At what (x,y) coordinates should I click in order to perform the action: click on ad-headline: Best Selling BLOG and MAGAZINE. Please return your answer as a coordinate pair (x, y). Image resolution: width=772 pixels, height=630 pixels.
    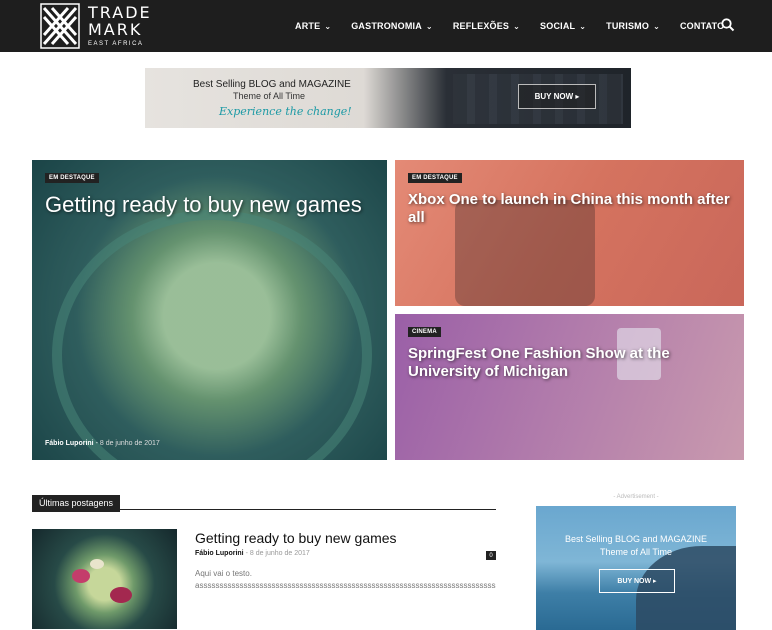
    Looking at the image, I should click on (636, 539).